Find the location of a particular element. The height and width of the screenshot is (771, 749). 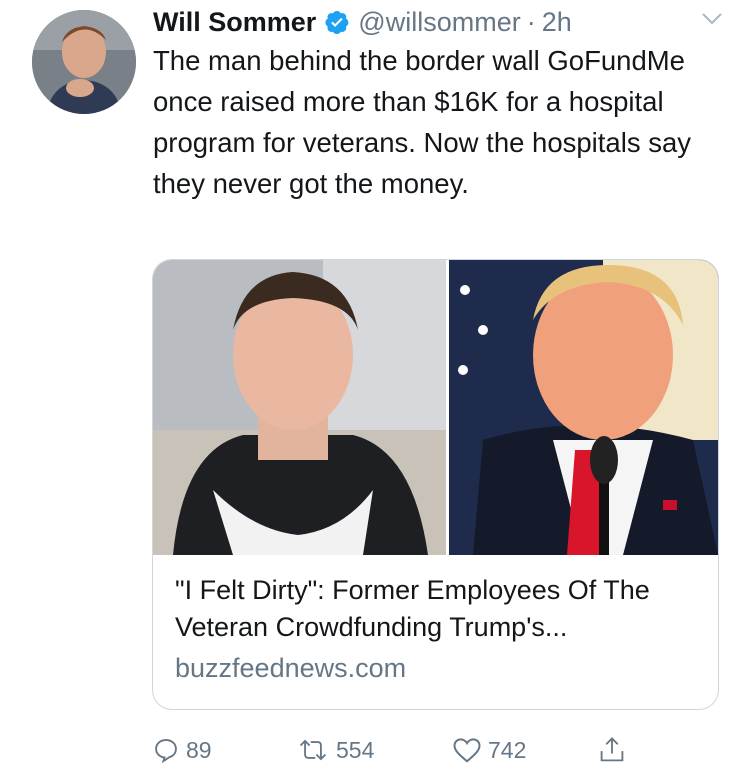

share-button is located at coordinates (612, 750).